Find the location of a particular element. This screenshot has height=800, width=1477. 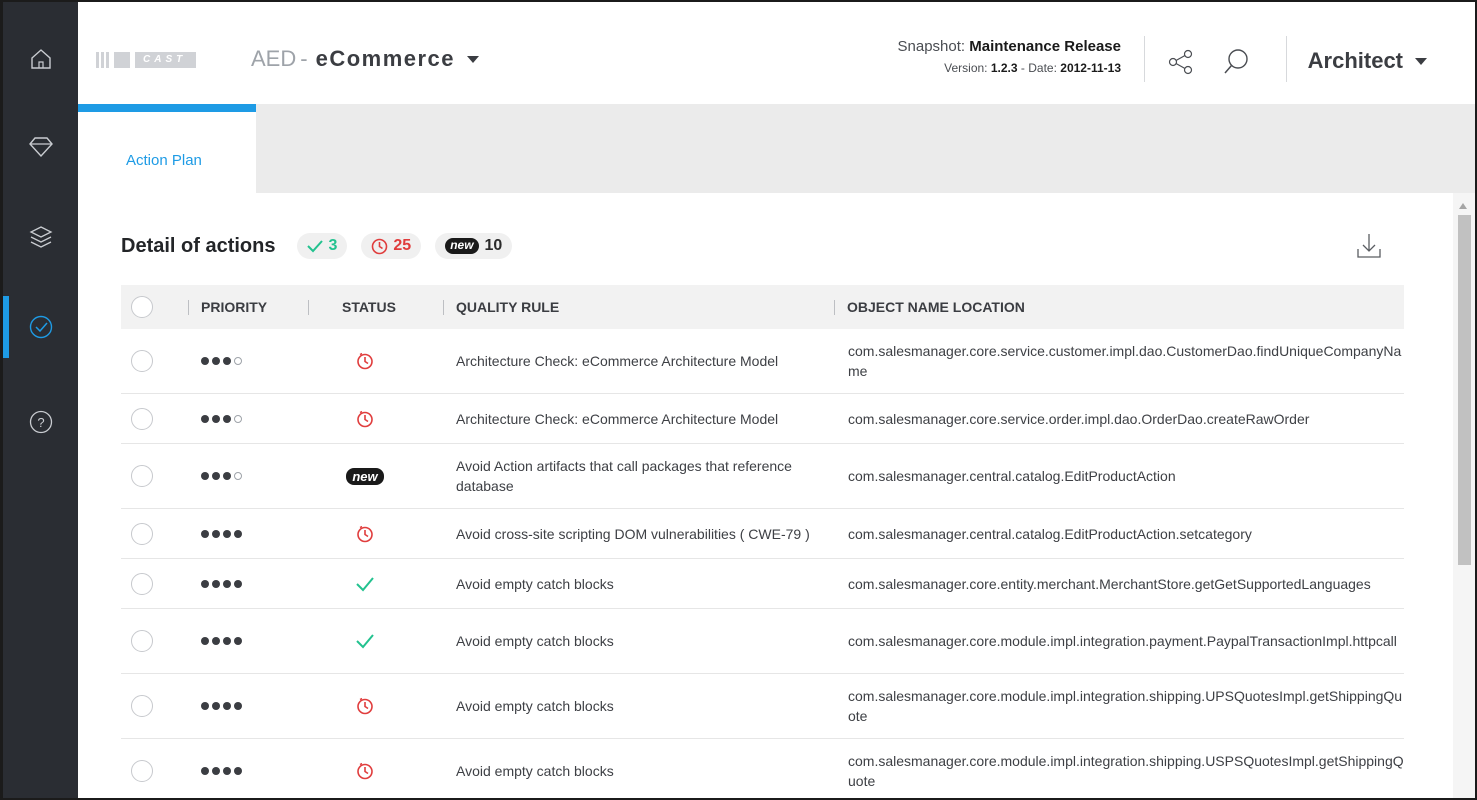

home-icon is located at coordinates (40, 59).